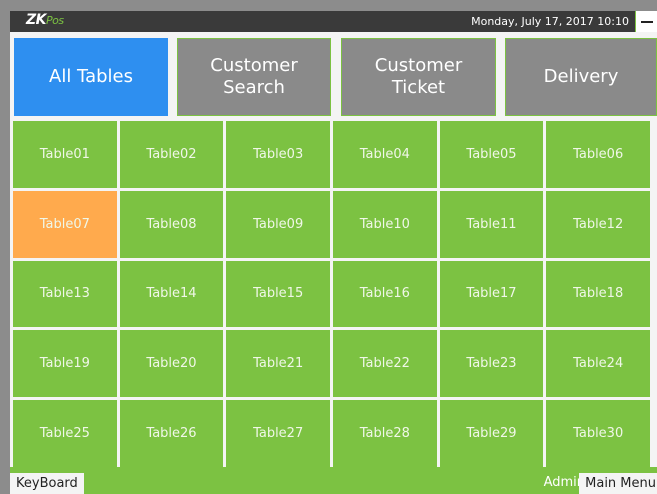 The width and height of the screenshot is (657, 494). What do you see at coordinates (384, 224) in the screenshot?
I see `table-button: Table10` at bounding box center [384, 224].